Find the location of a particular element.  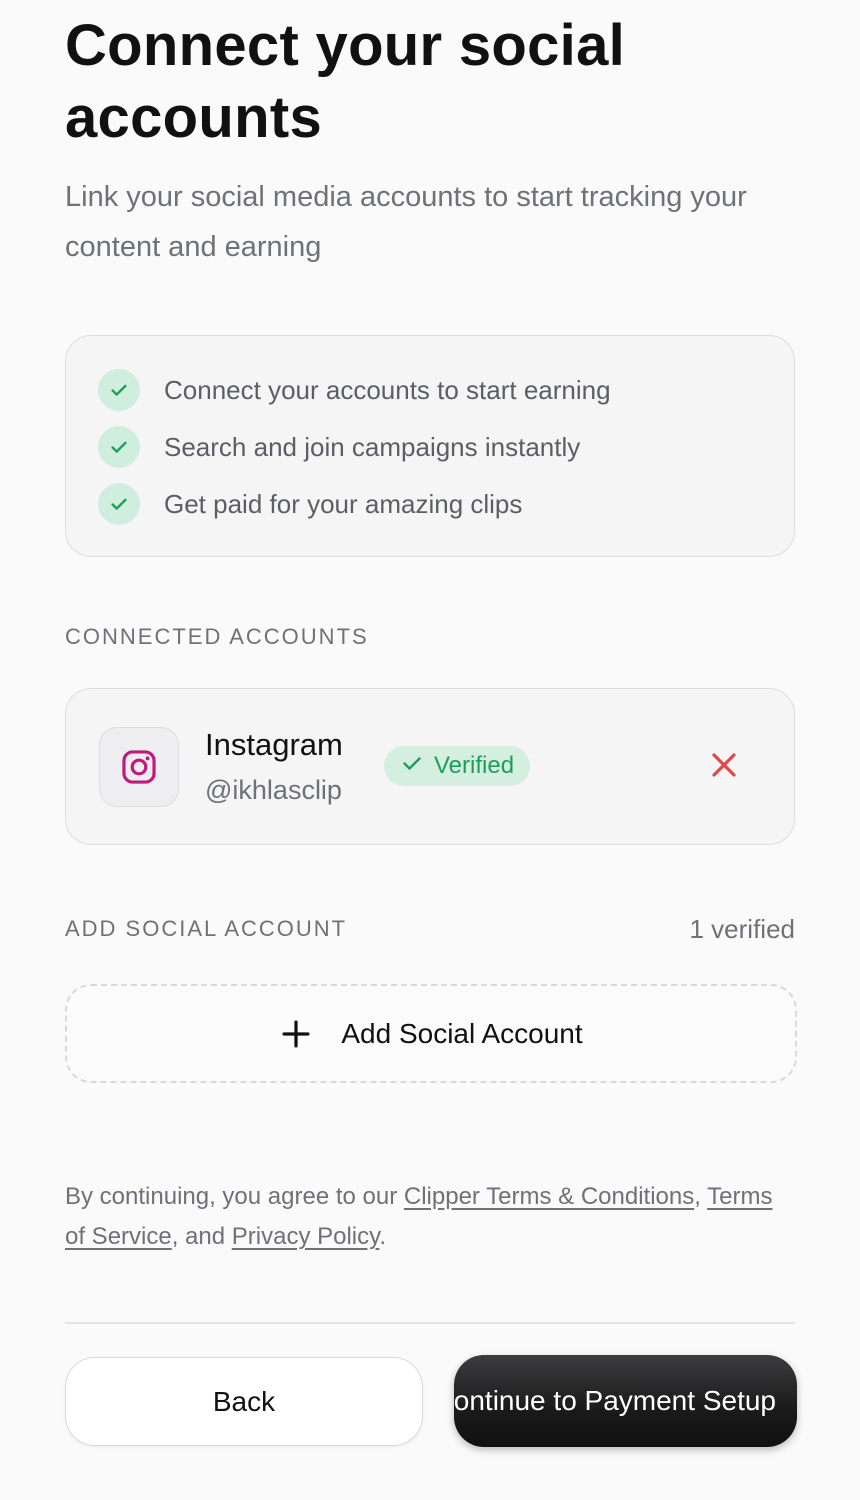

privacy-policy-link: Privacy Policy is located at coordinates (306, 1236).